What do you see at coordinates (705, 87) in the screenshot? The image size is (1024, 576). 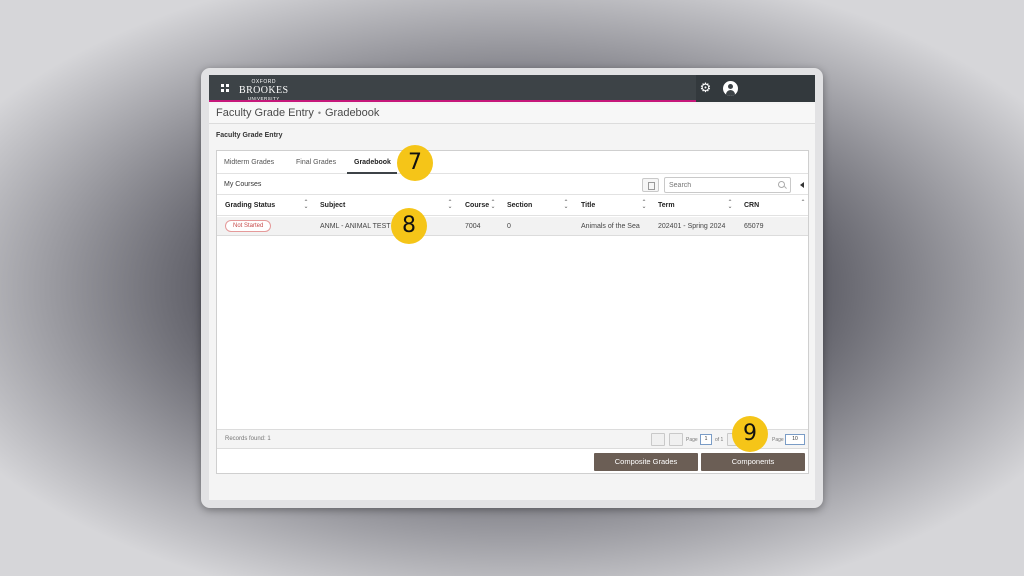 I see `gear-icon: ⚙` at bounding box center [705, 87].